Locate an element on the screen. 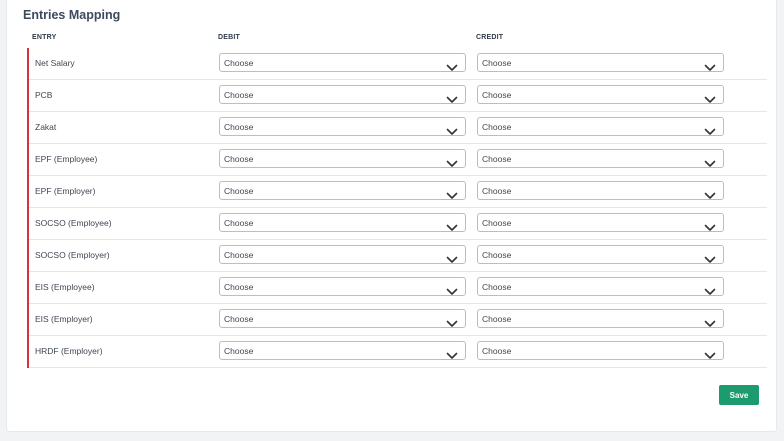  table-row: SOCSO (Employee) Choose Choose is located at coordinates (398, 224).